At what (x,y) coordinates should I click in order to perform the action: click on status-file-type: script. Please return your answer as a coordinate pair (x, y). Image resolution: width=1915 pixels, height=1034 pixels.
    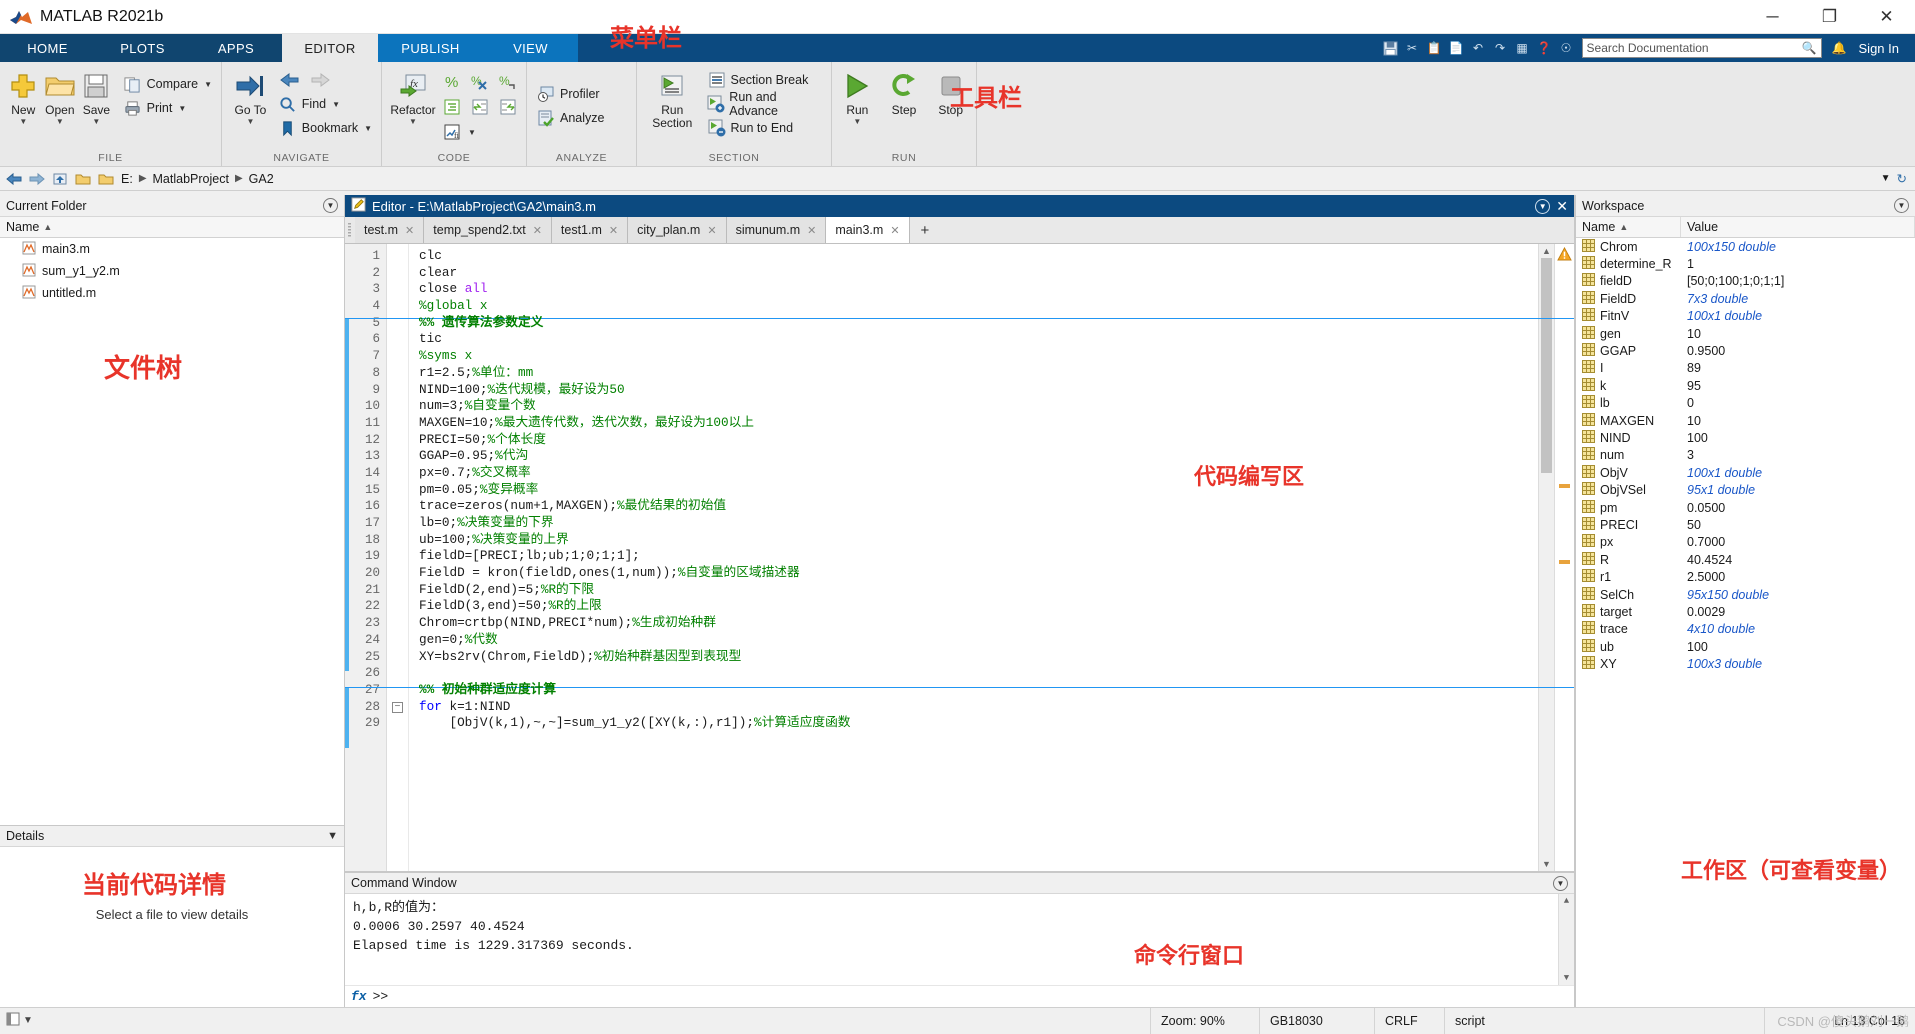
    Looking at the image, I should click on (1605, 1020).